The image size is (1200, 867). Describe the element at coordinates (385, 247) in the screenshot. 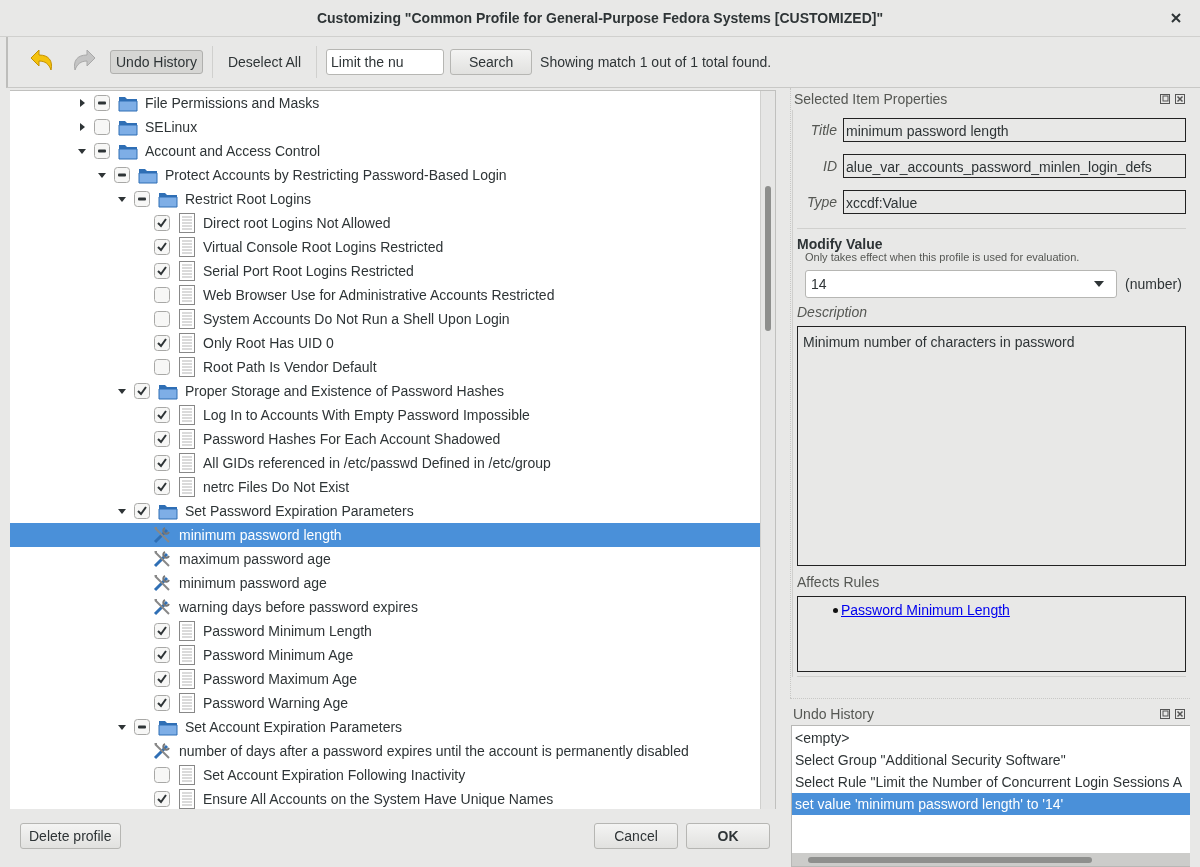

I see `tree-row: Virtual Console Root Logins Restricted` at that location.